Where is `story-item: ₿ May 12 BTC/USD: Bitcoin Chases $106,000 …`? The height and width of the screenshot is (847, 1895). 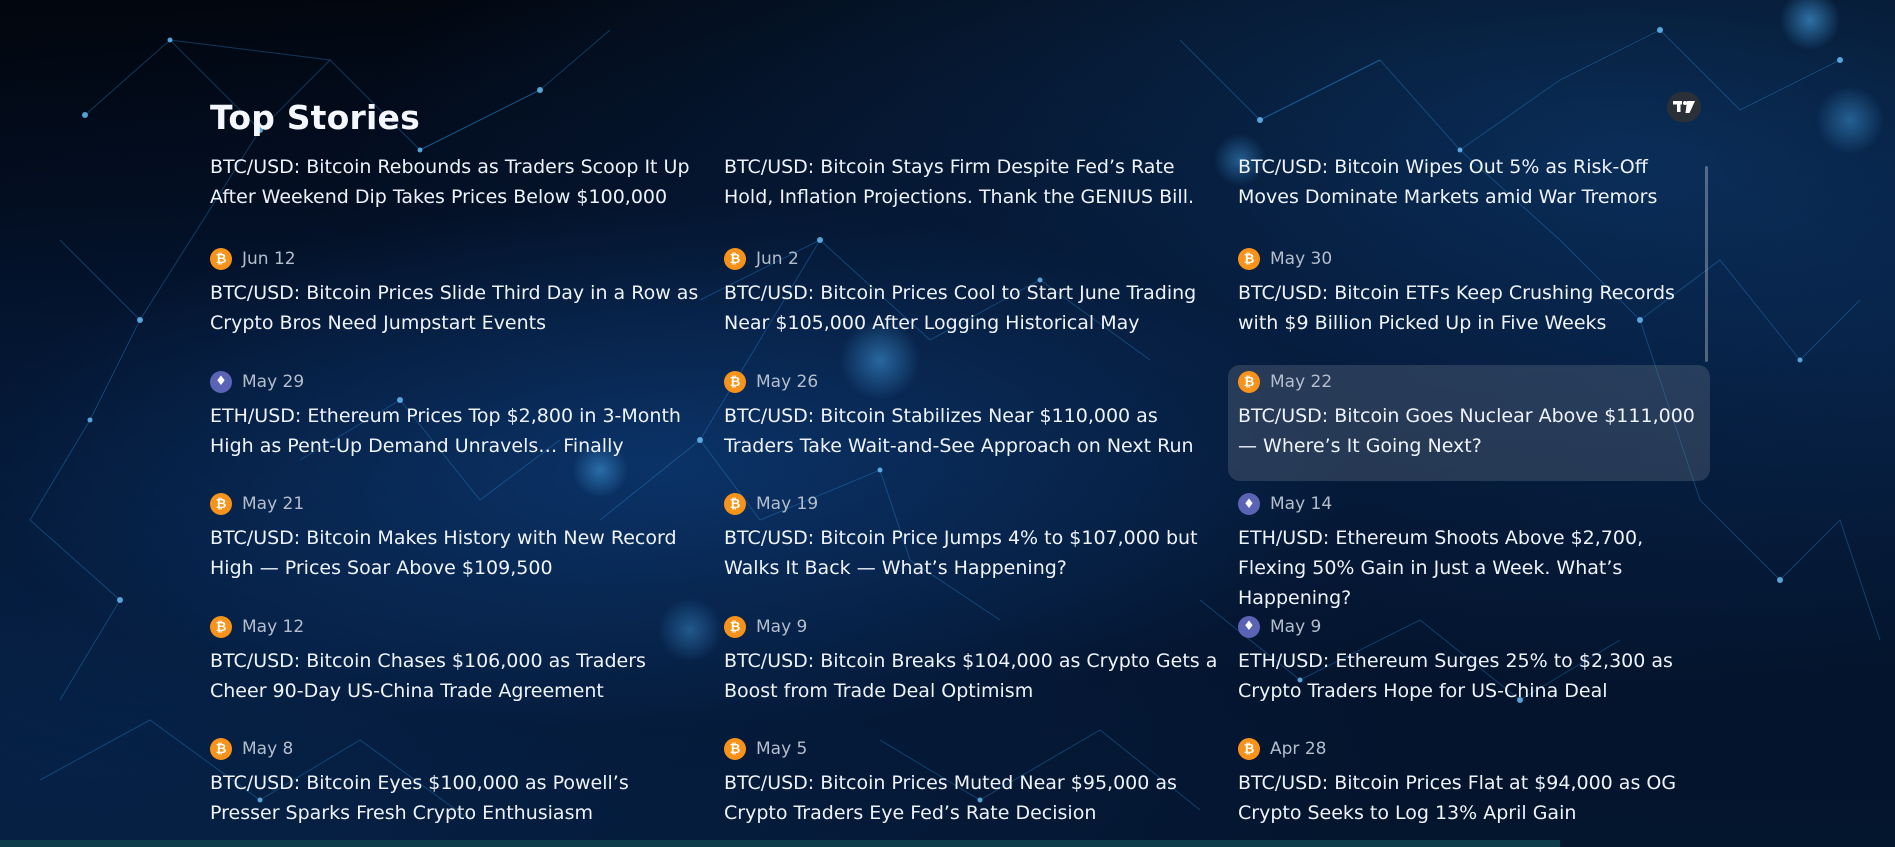 story-item: ₿ May 12 BTC/USD: Bitcoin Chases $106,000 … is located at coordinates (457, 668).